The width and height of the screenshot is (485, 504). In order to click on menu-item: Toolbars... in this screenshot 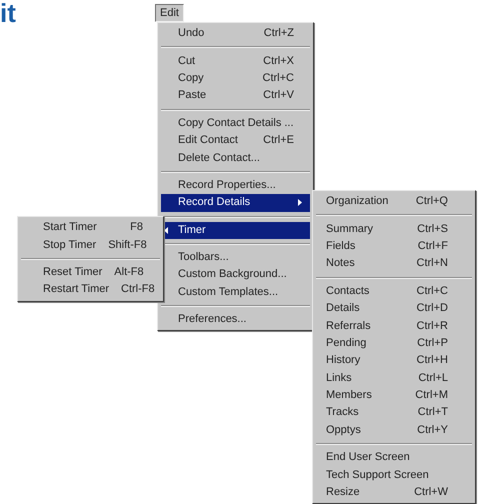, I will do `click(235, 257)`.